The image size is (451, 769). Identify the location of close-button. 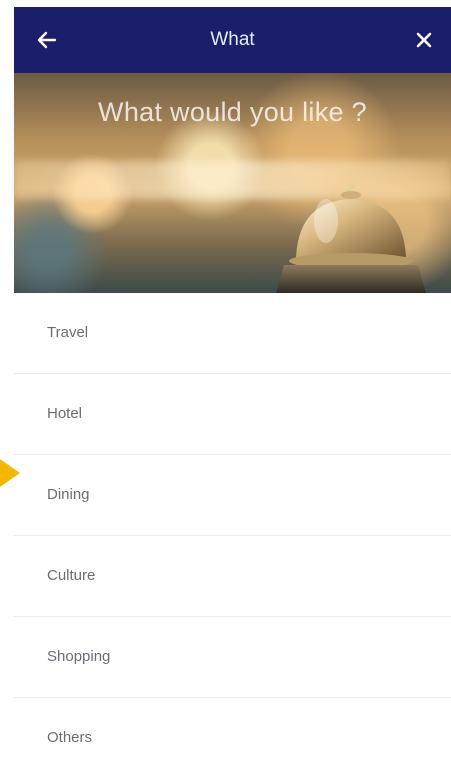
(424, 40).